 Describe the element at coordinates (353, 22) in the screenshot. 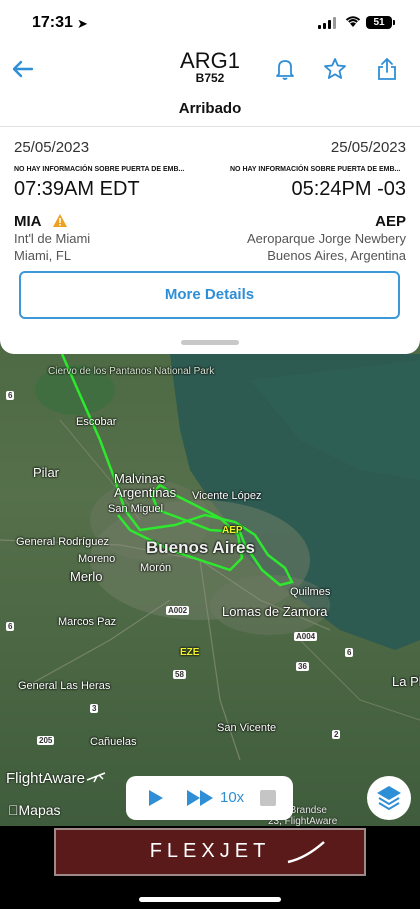

I see `wifi-icon` at that location.